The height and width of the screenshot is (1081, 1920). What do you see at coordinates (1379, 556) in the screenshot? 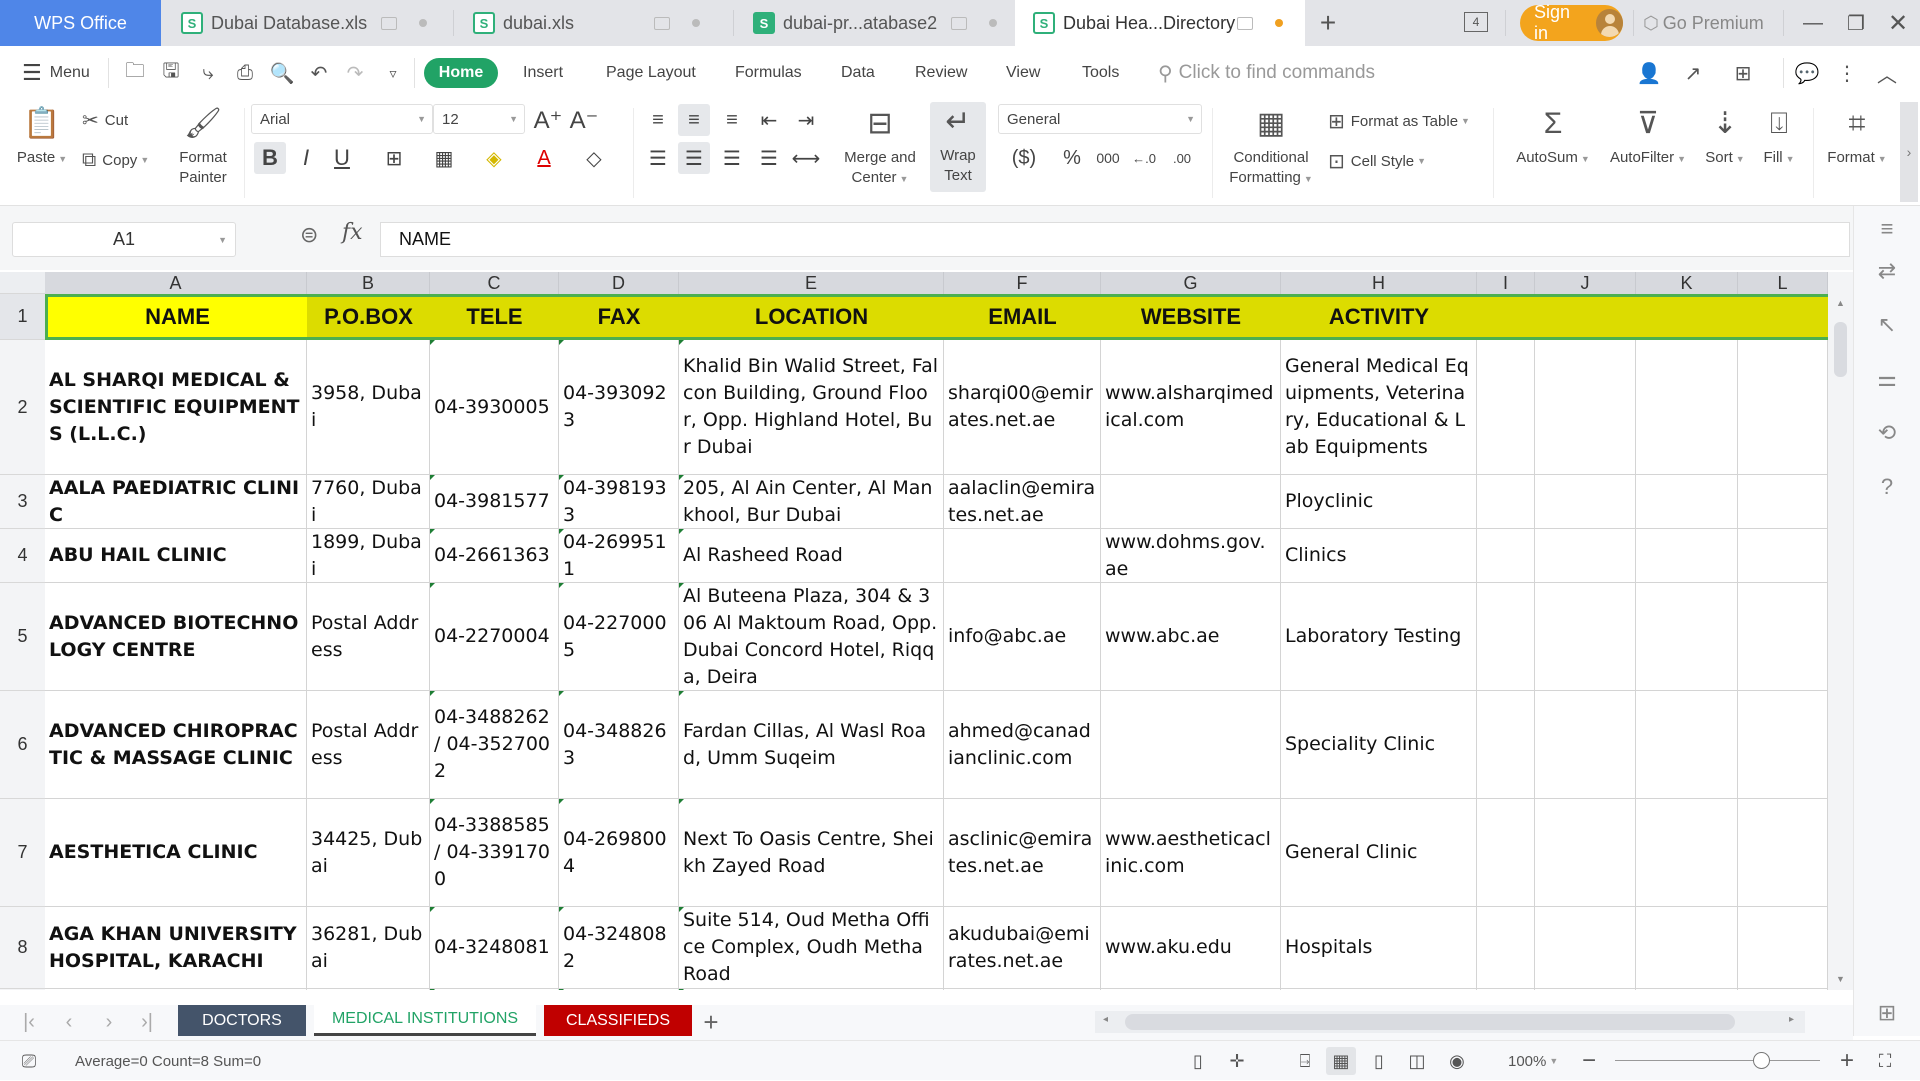
I see `table-cell-activity: Clinics` at bounding box center [1379, 556].